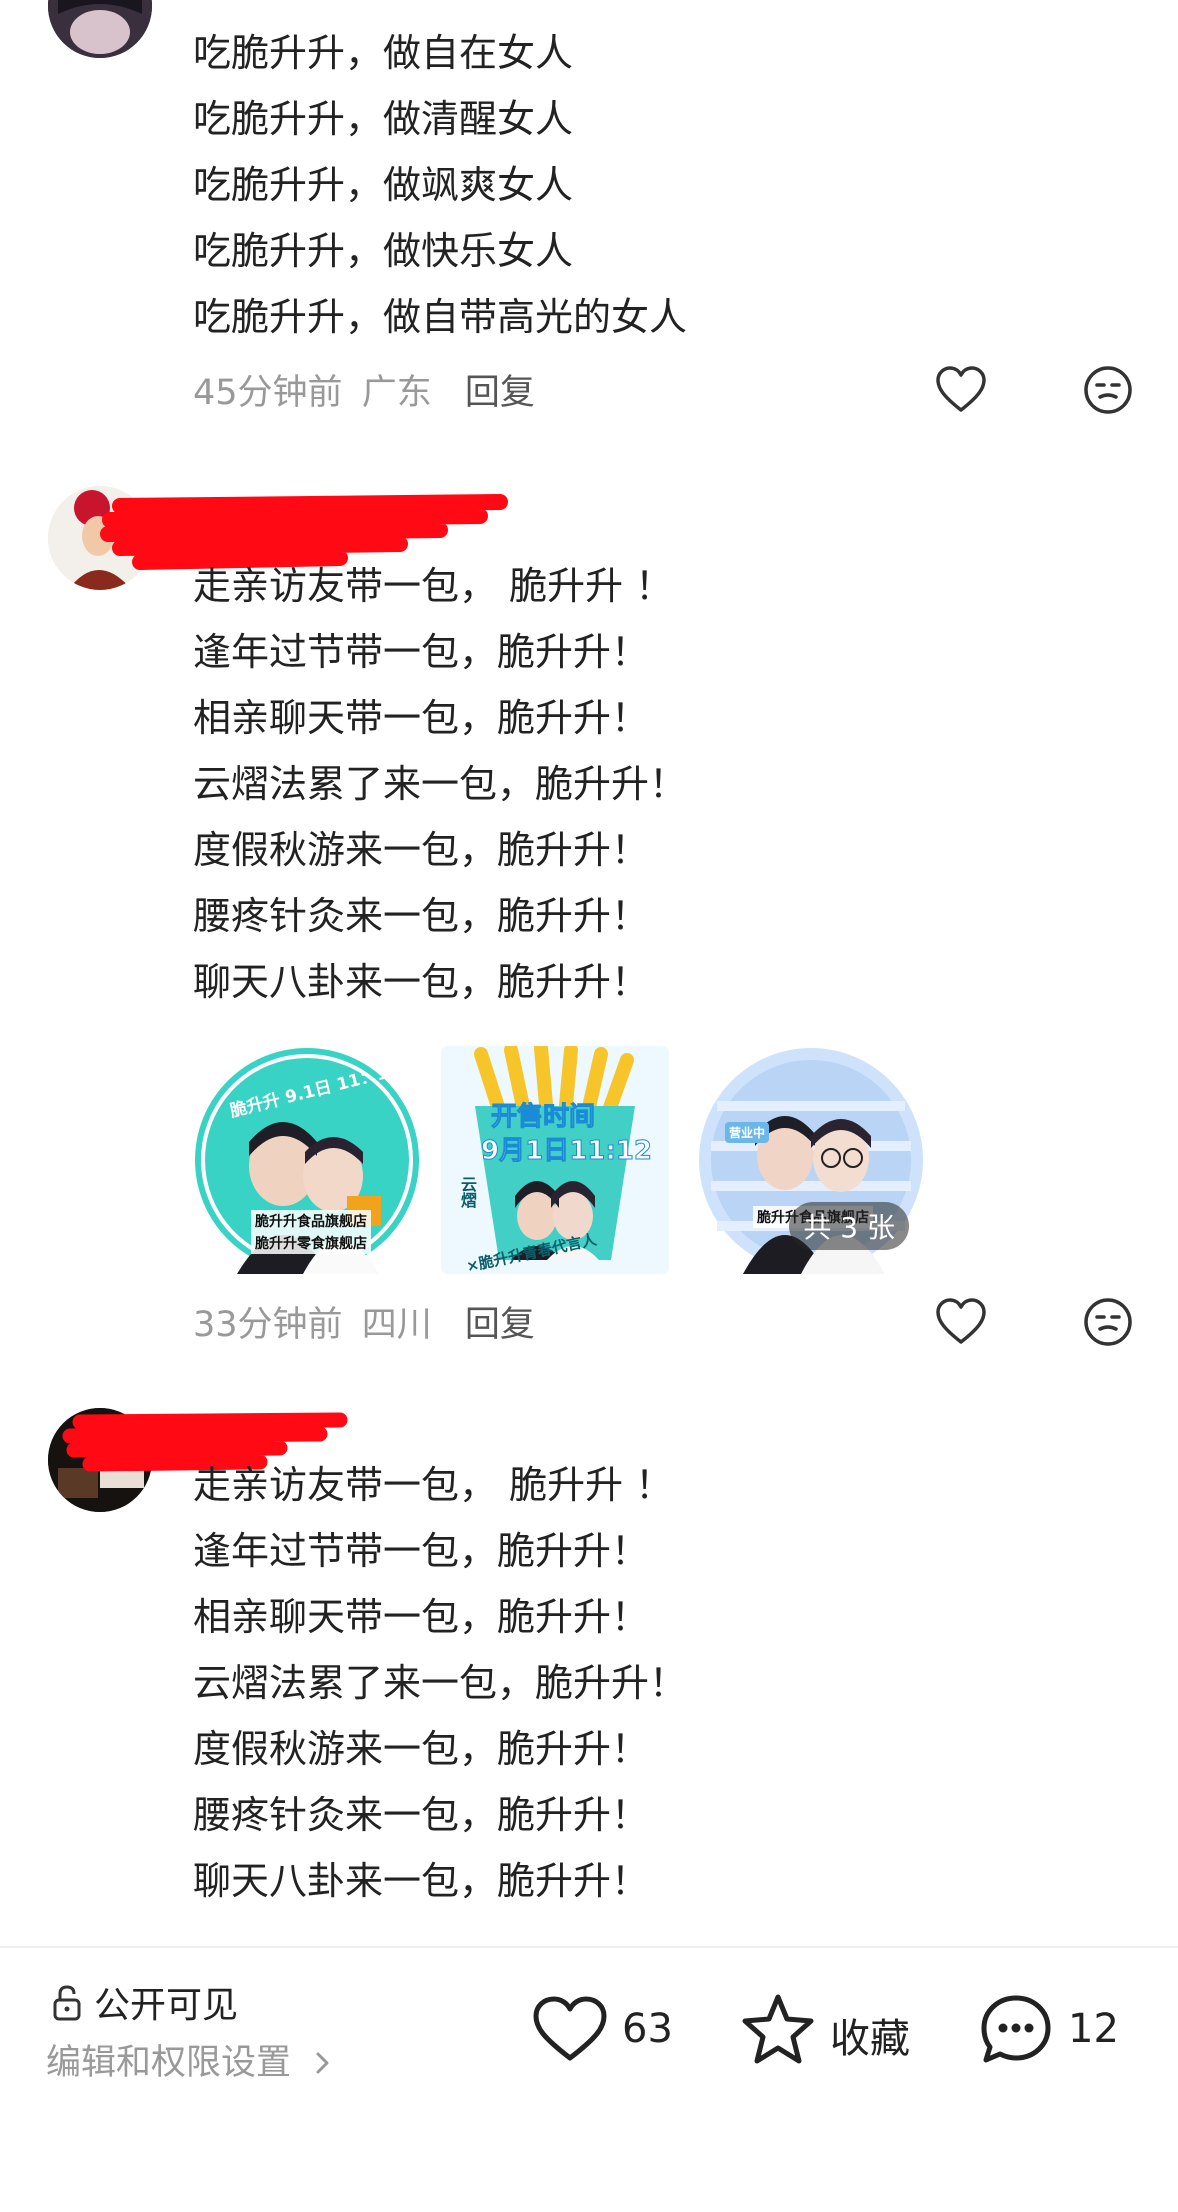 The height and width of the screenshot is (2212, 1178). Describe the element at coordinates (307, 1160) in the screenshot. I see `comment-image: 脆升升 9.1日 11：12分 脆升升食品旗舰店 脆升升零食旗舰店` at that location.